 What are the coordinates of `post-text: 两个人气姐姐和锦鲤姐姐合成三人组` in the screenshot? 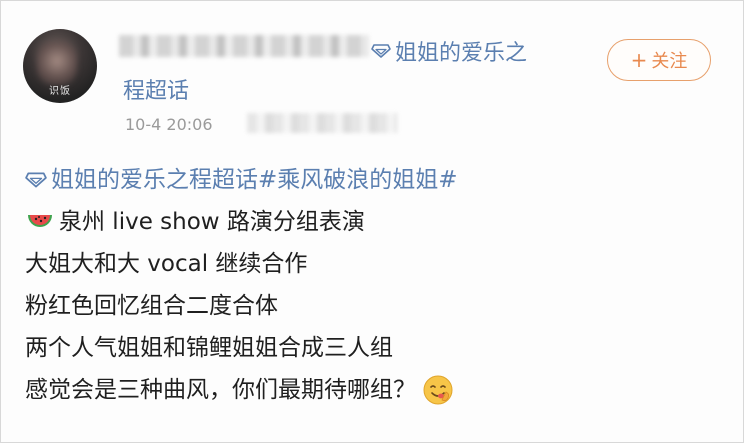 It's located at (209, 348).